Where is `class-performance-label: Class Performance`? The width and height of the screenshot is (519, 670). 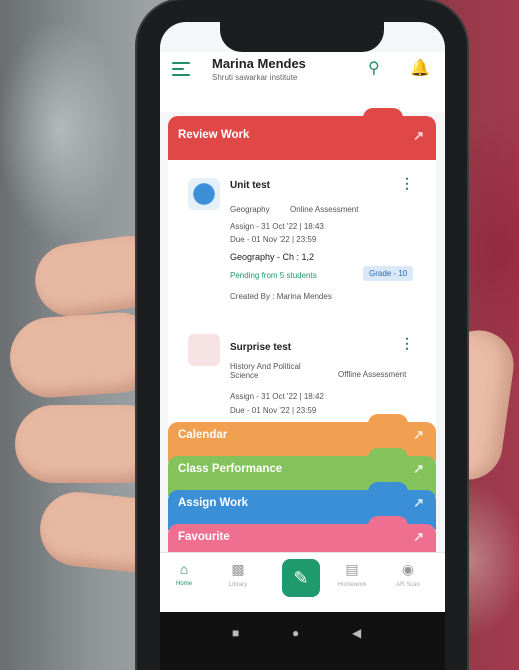
class-performance-label: Class Performance is located at coordinates (230, 469).